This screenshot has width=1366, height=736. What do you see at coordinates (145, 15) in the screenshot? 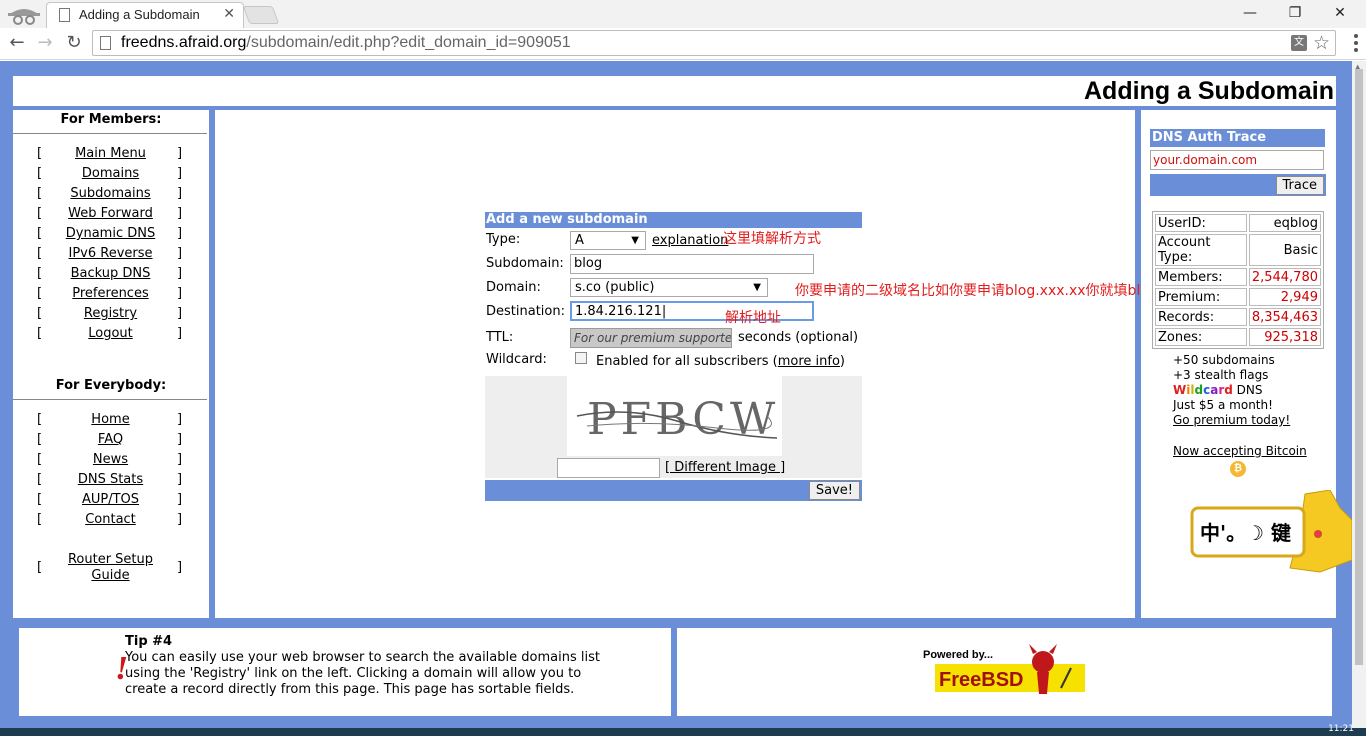
I see `browser-tab: Adding a Subdomain ✕` at bounding box center [145, 15].